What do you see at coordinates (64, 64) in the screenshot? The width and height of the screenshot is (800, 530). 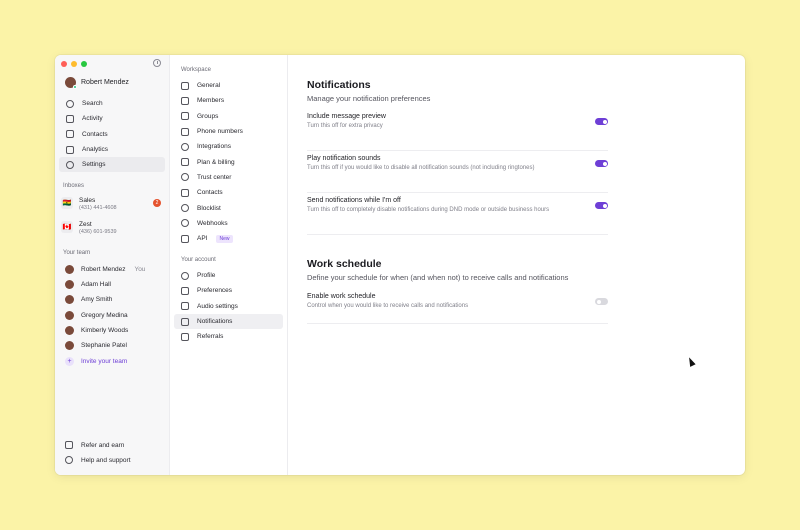 I see `close-window-button` at bounding box center [64, 64].